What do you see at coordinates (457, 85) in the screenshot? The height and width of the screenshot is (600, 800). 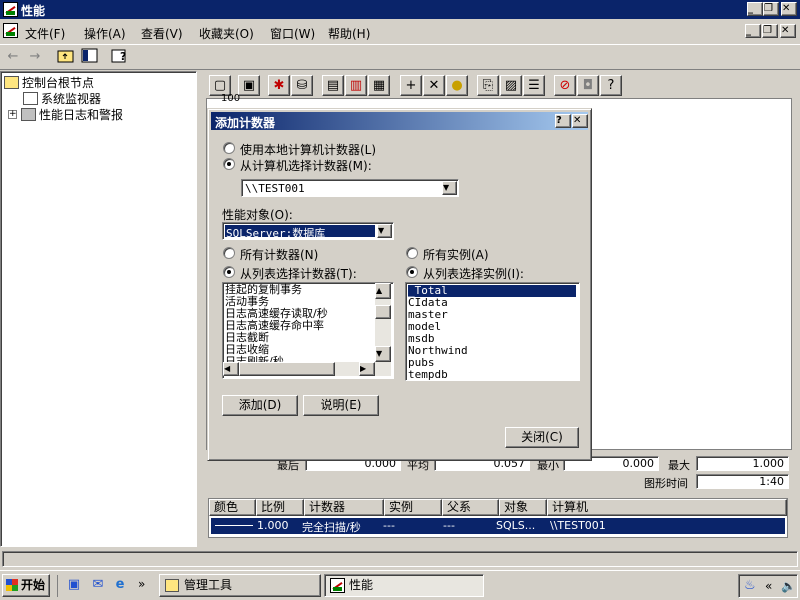 I see `highlight-icon: ●` at bounding box center [457, 85].